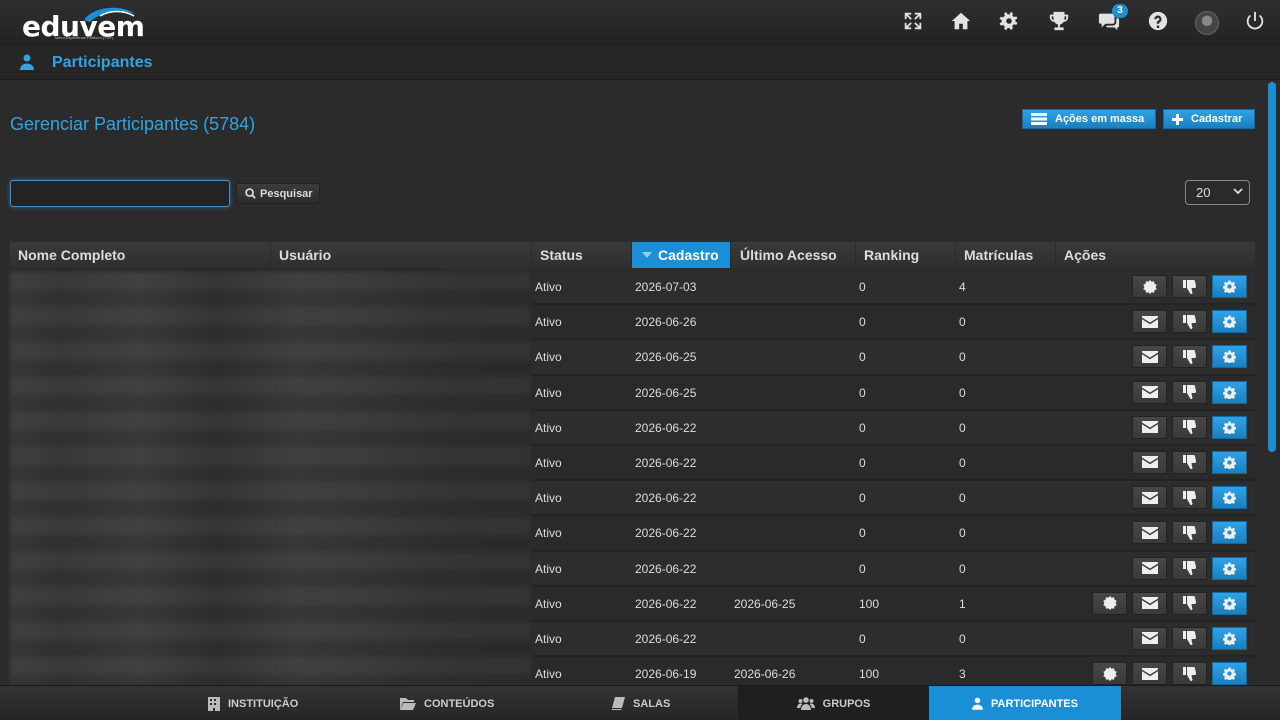  What do you see at coordinates (140, 255) in the screenshot?
I see `column-header-name: Nome Completo` at bounding box center [140, 255].